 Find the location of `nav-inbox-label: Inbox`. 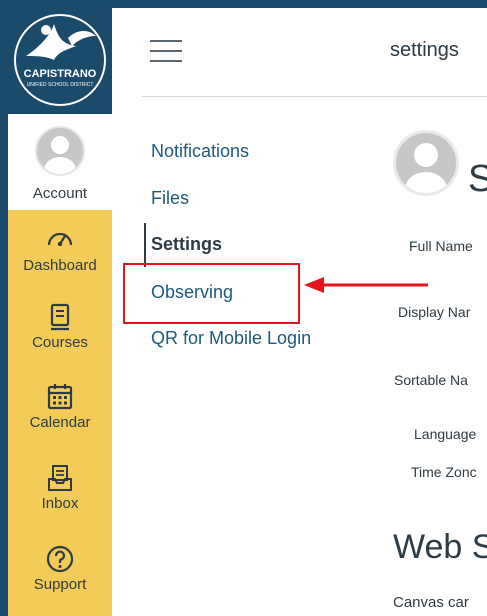

nav-inbox-label: Inbox is located at coordinates (60, 503).